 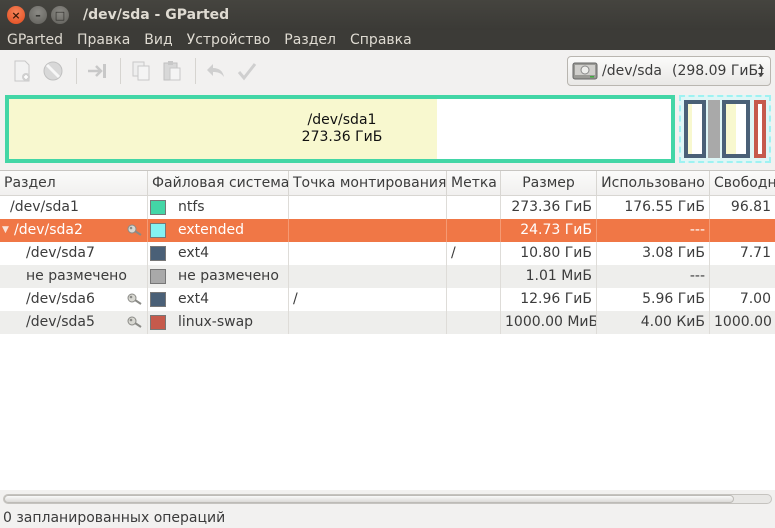 What do you see at coordinates (60, 253) in the screenshot?
I see `partition-name: /dev/sda7` at bounding box center [60, 253].